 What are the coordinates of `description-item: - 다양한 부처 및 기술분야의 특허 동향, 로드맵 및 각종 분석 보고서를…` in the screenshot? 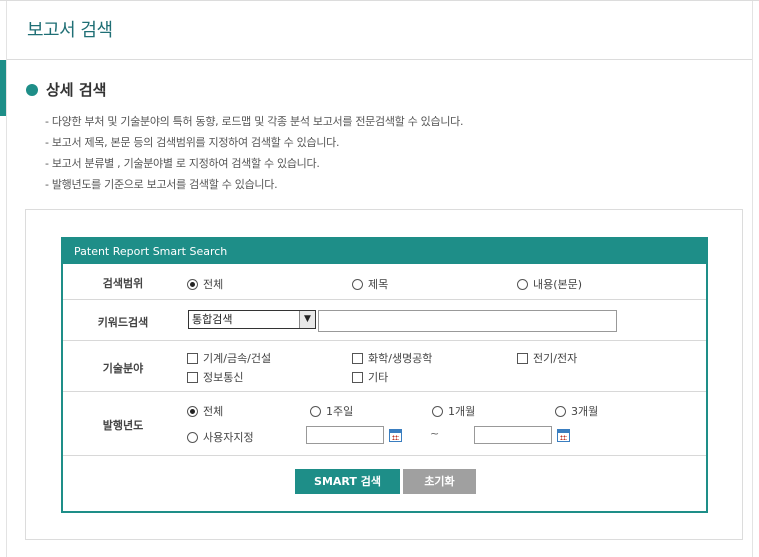 It's located at (254, 121).